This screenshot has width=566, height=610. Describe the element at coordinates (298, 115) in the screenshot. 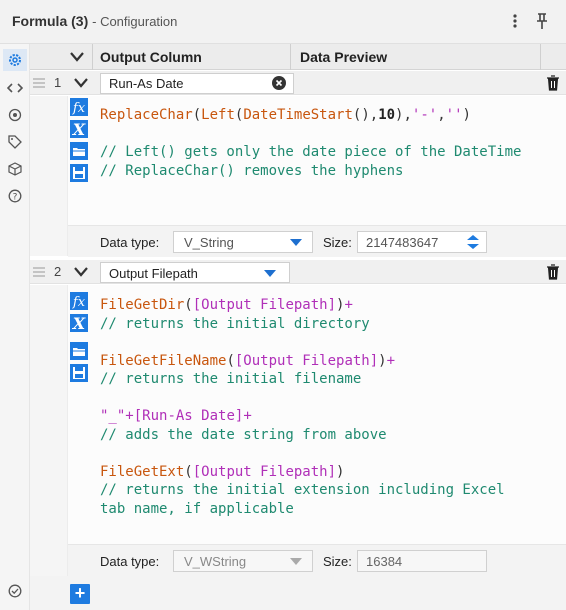

I see `code-function: DateTimeStart` at that location.